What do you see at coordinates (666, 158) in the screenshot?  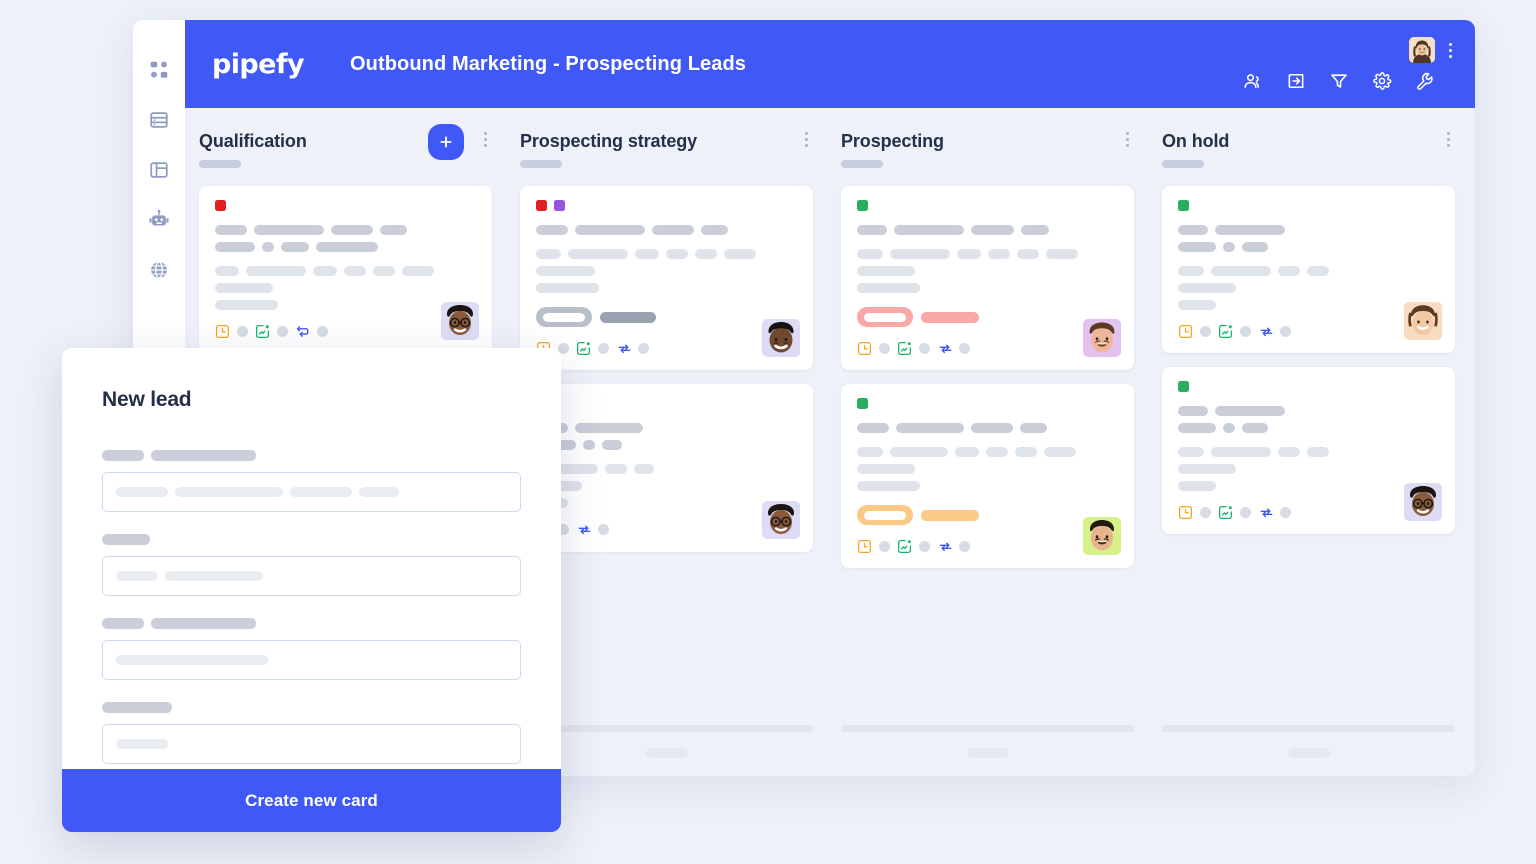 I see `column-header: Prospecting strategy` at bounding box center [666, 158].